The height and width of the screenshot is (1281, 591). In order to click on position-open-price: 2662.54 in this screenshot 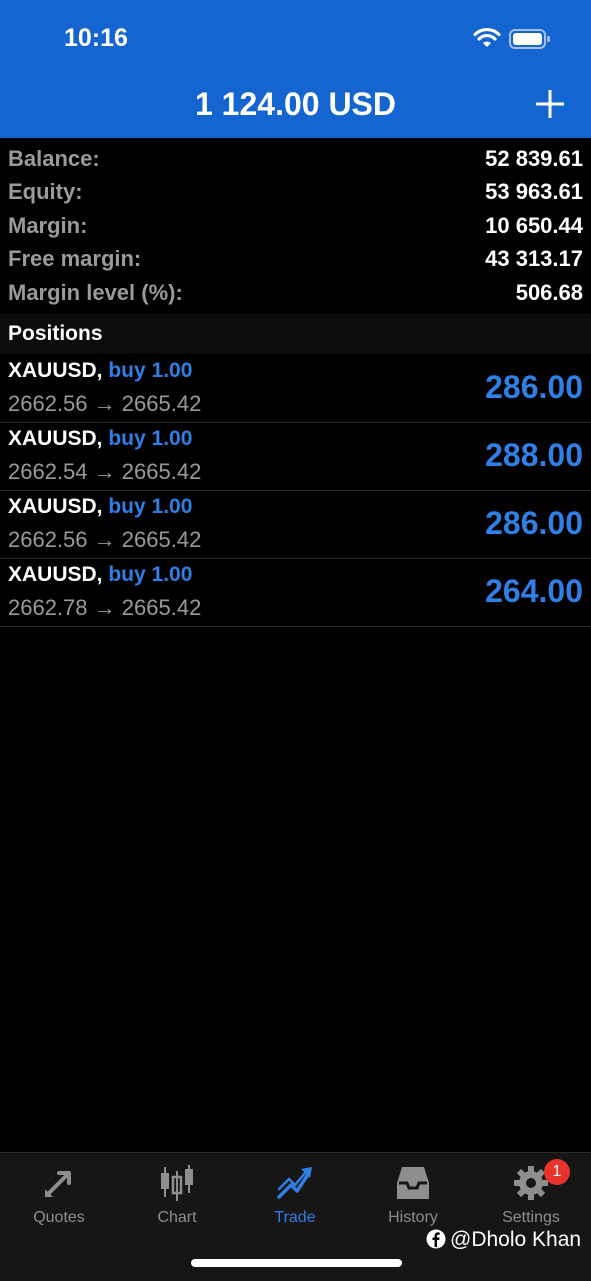, I will do `click(48, 471)`.